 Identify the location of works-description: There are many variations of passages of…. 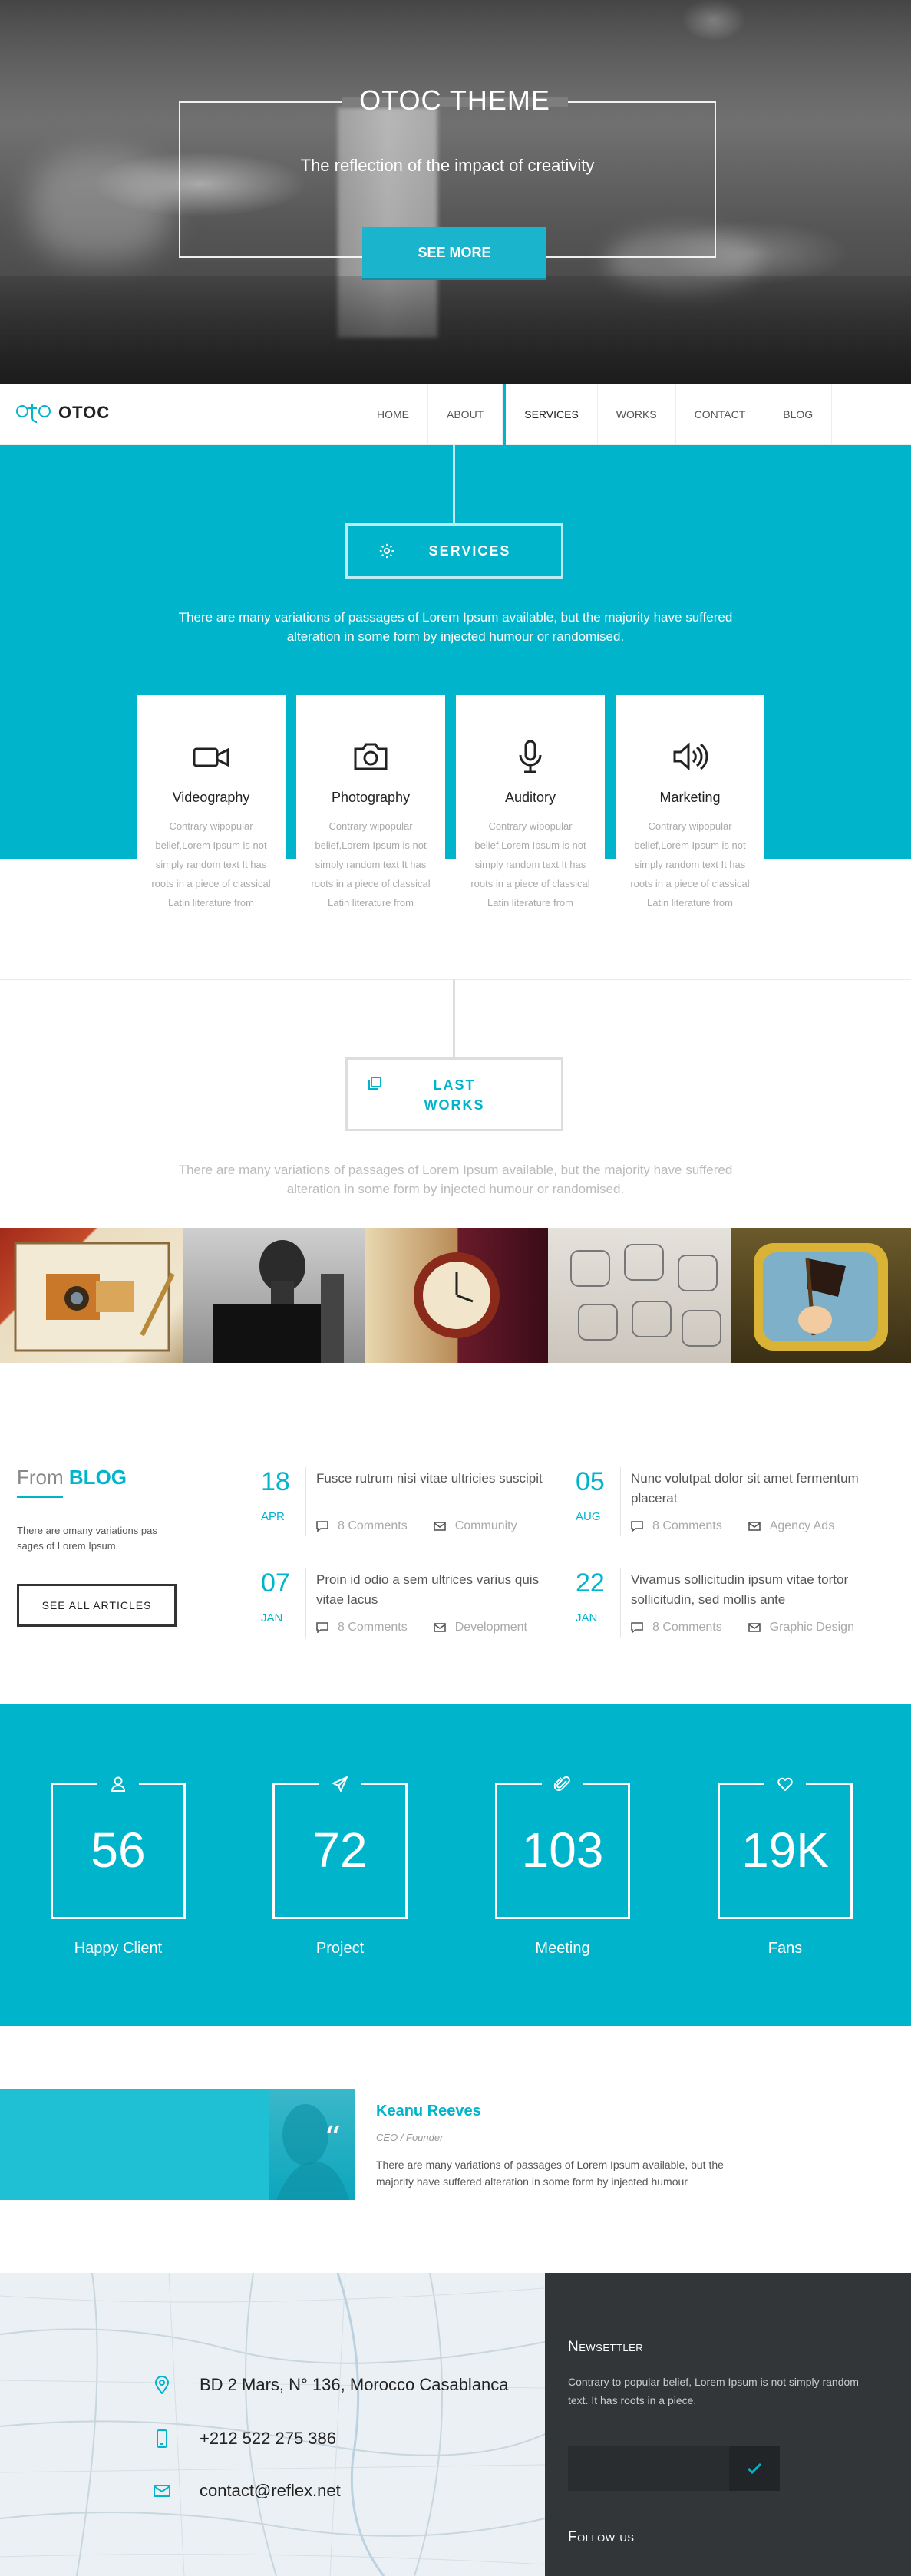
(455, 1179).